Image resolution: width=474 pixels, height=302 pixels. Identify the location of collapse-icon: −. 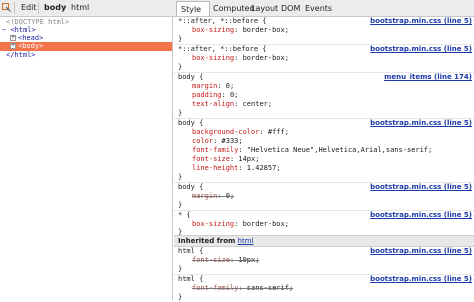
(4, 30).